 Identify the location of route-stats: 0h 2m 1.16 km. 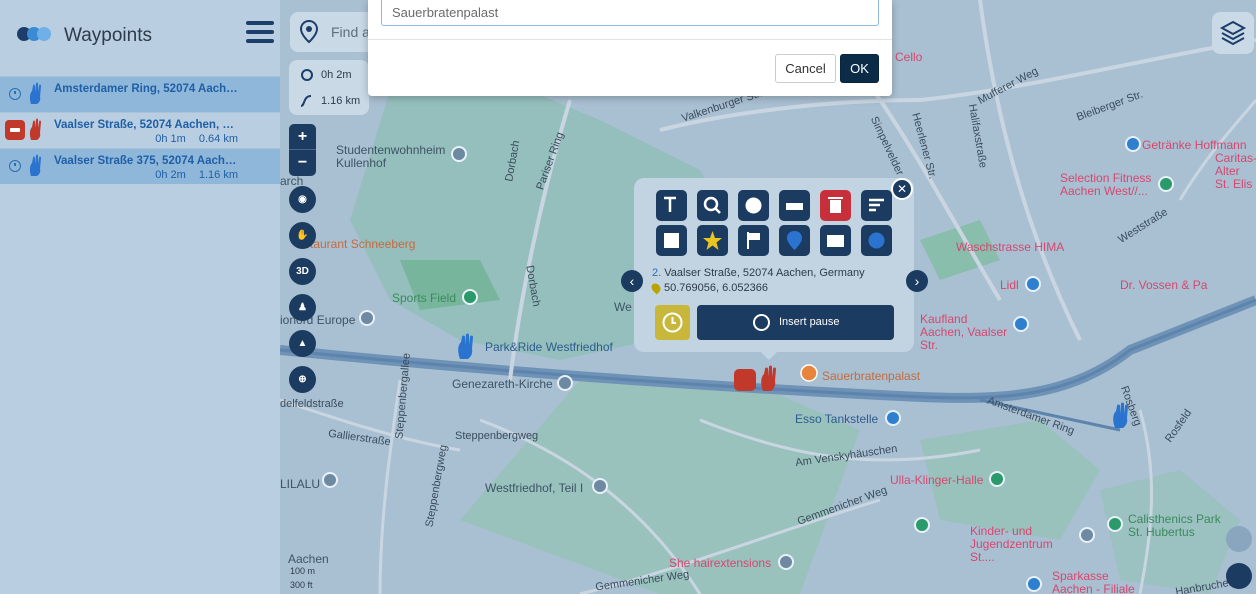
(329, 87).